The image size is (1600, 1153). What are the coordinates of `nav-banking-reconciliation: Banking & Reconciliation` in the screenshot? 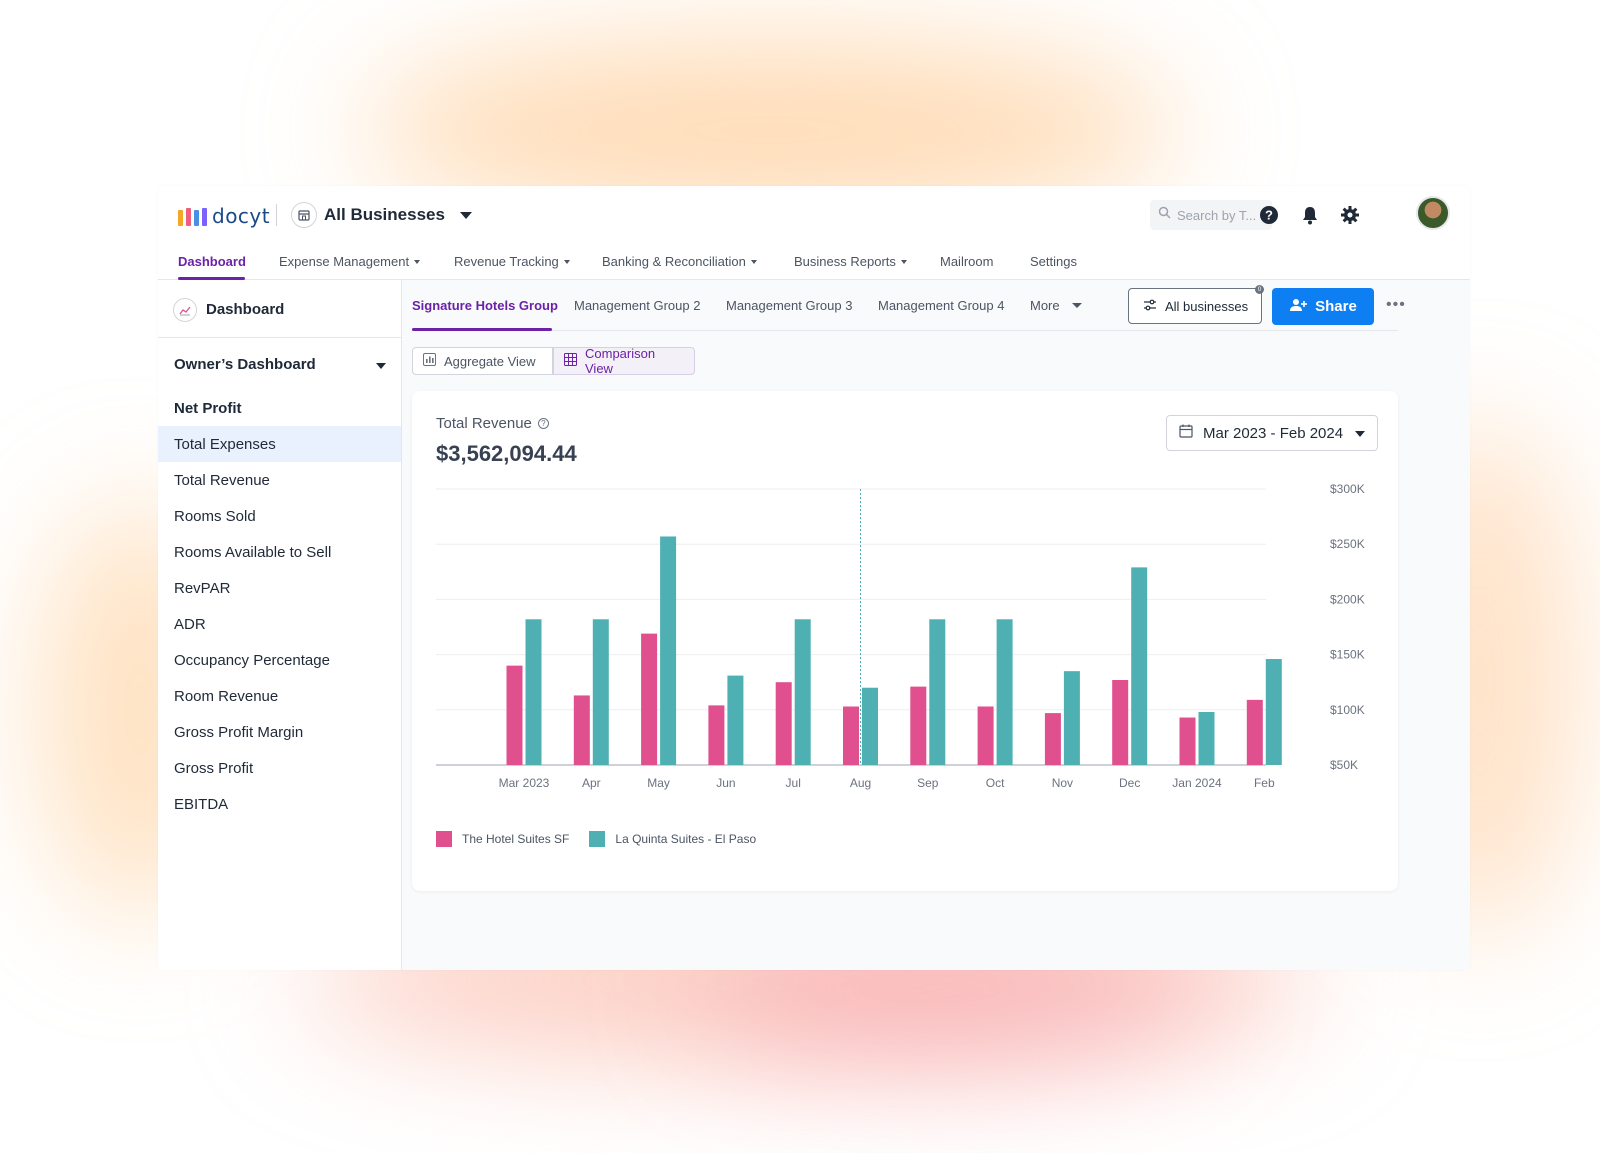 It's located at (679, 261).